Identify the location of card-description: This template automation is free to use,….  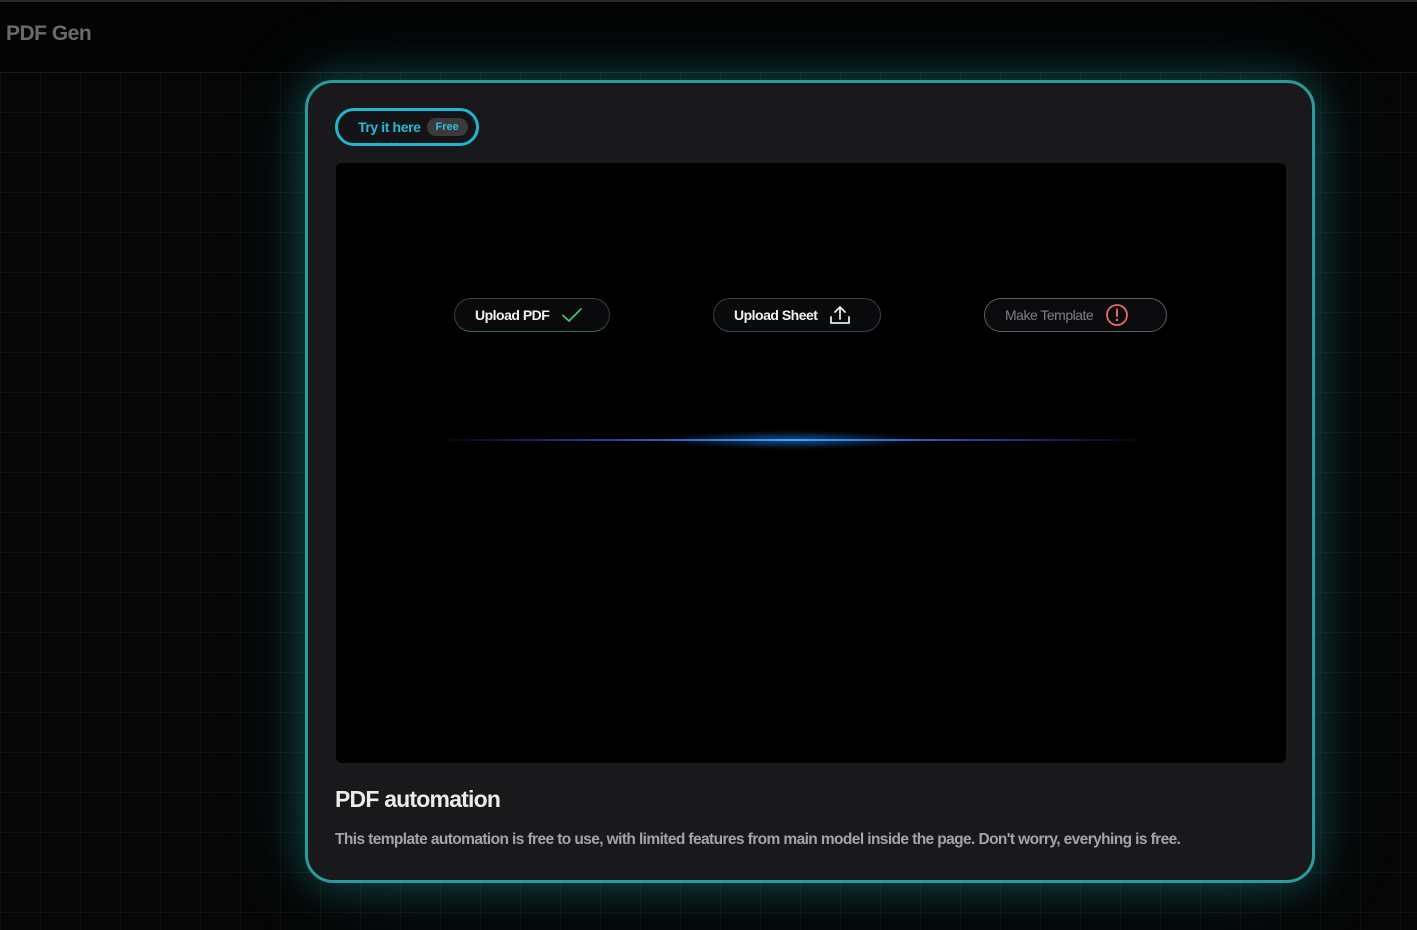
(758, 839).